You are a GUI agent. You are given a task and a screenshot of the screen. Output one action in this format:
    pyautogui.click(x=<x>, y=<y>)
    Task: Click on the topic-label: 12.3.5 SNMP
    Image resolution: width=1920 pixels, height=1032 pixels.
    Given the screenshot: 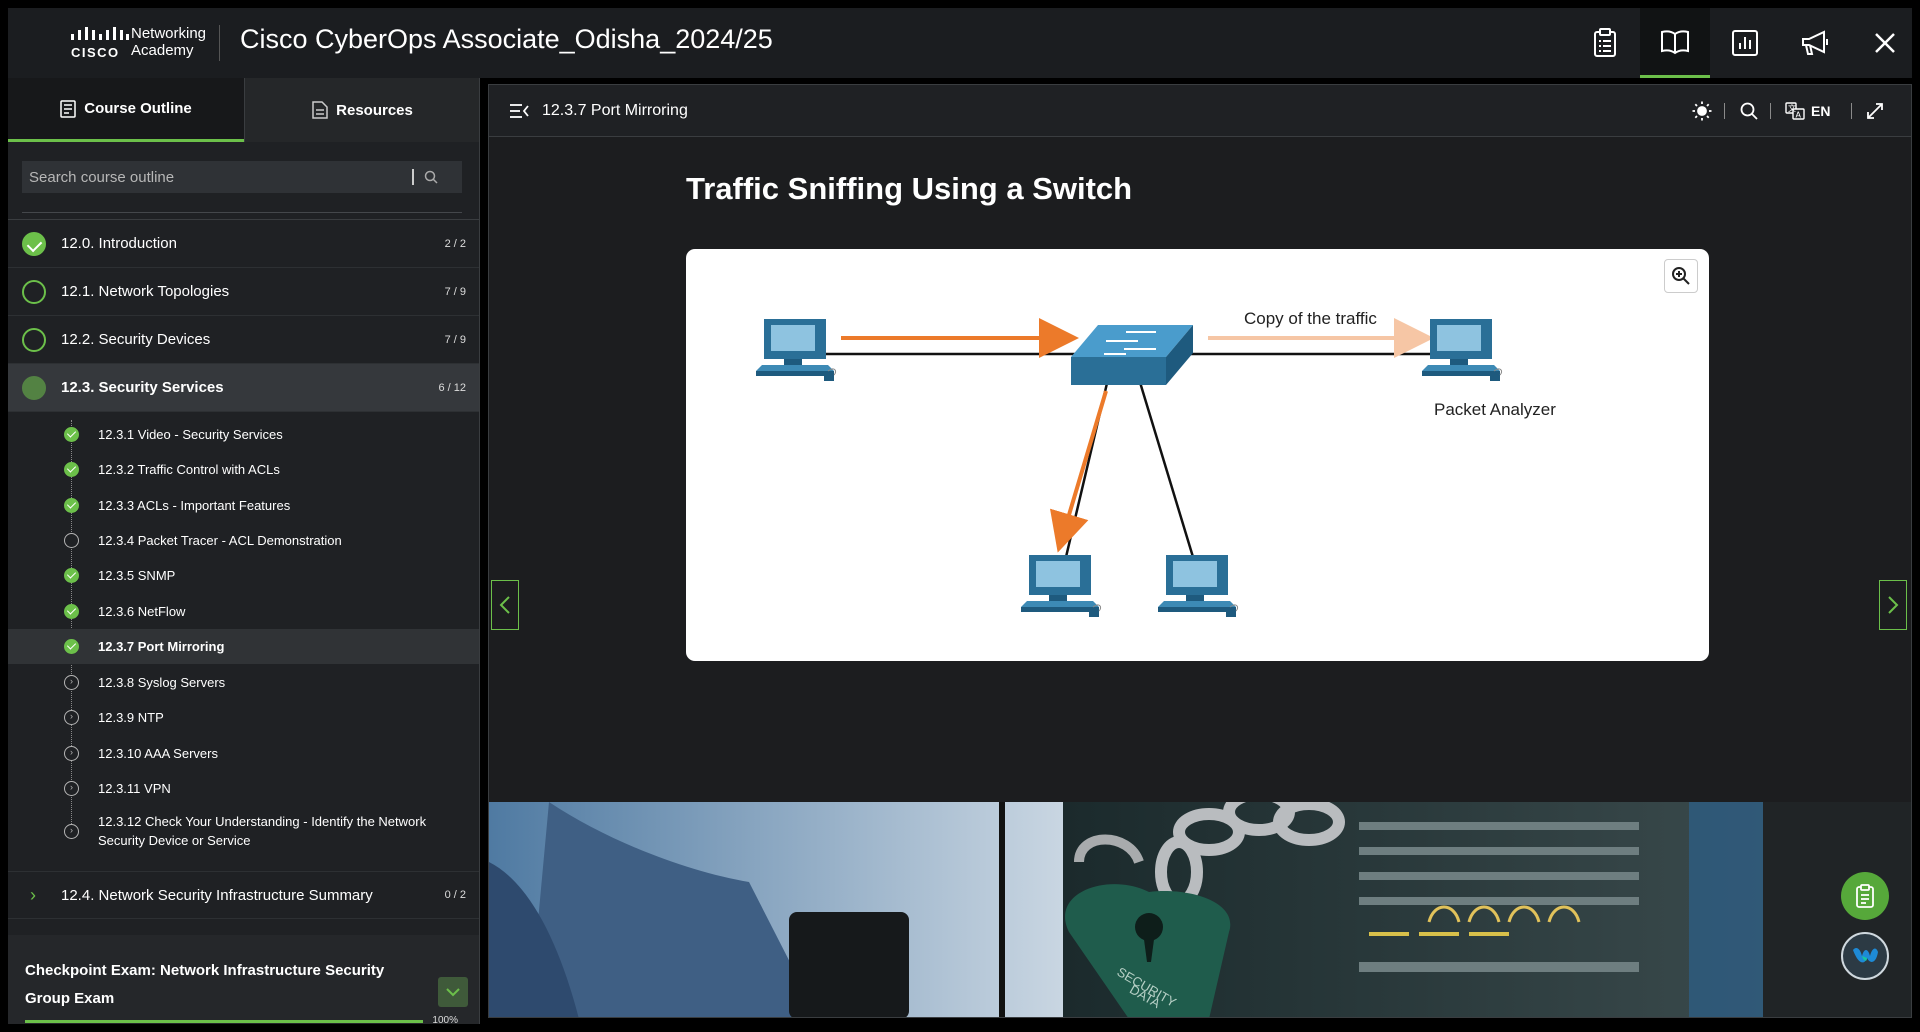 What is the action you would take?
    pyautogui.click(x=137, y=575)
    